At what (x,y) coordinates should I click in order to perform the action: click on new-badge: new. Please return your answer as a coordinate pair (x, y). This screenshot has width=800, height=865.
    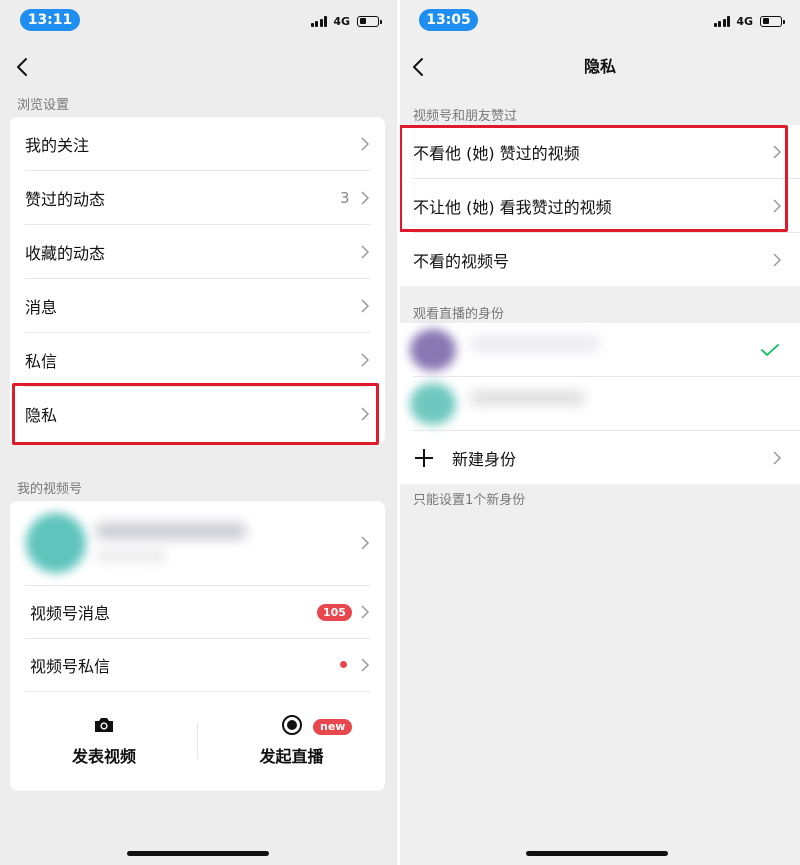
    Looking at the image, I should click on (333, 727).